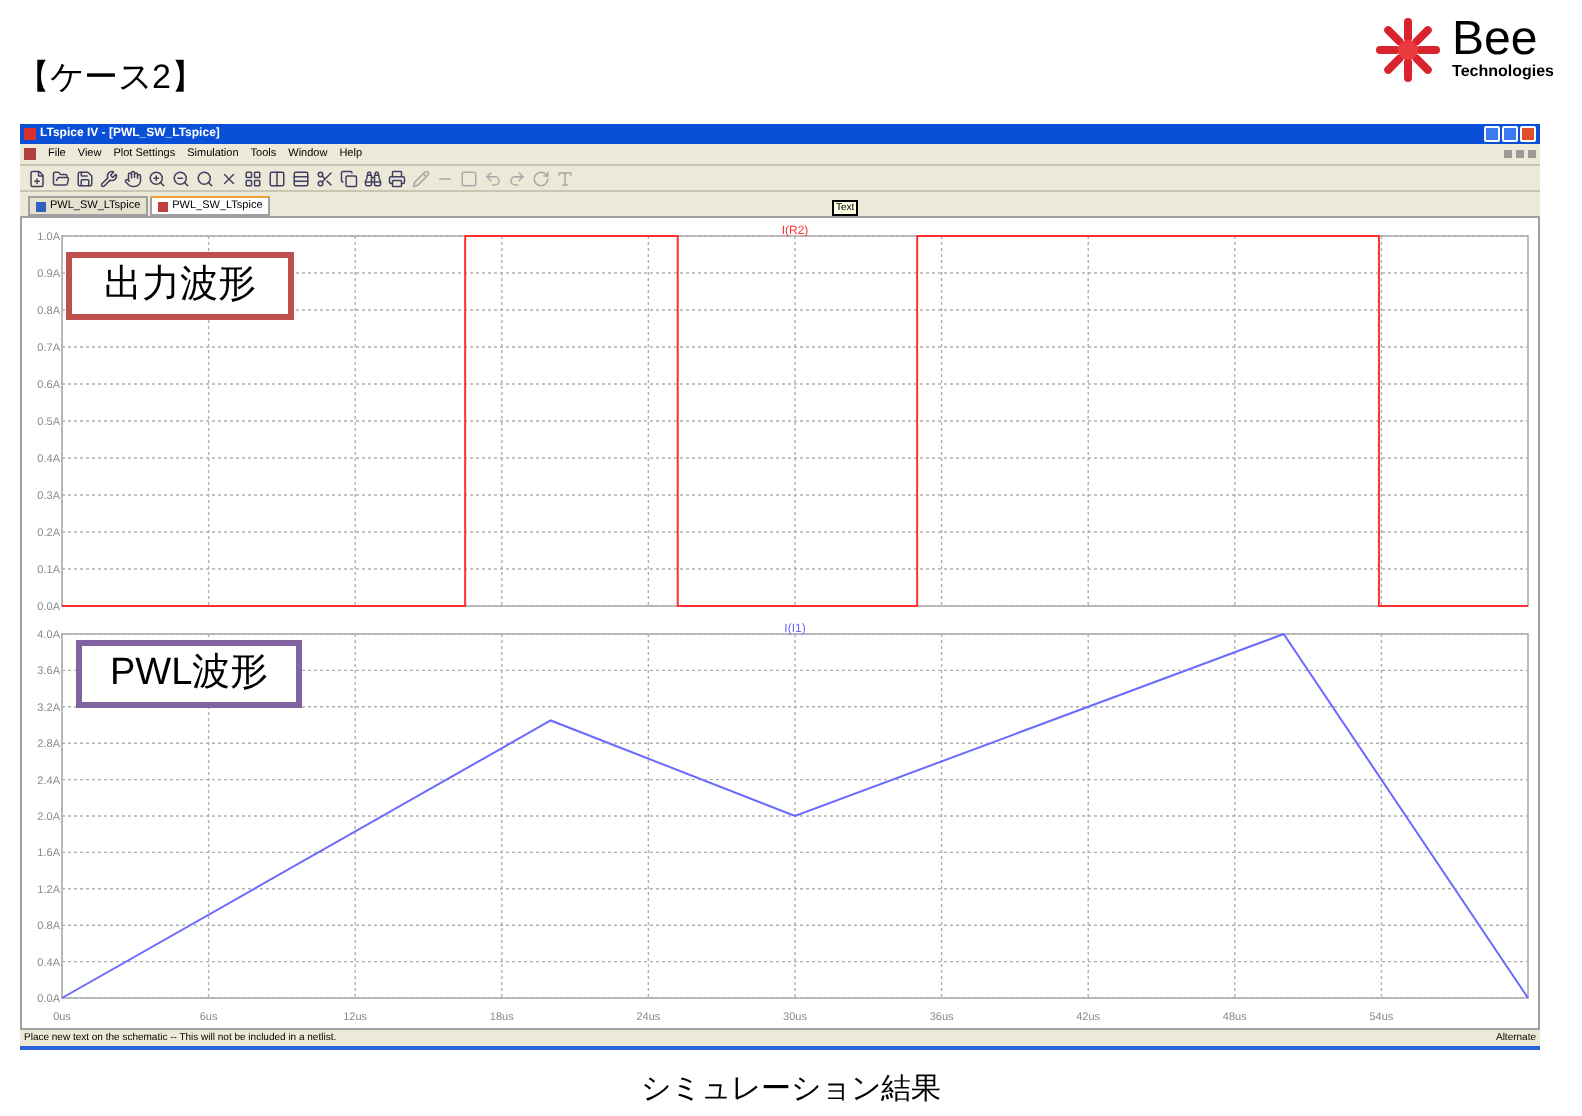  Describe the element at coordinates (110, 78) in the screenshot. I see `slide-title: 【ケース2】` at that location.